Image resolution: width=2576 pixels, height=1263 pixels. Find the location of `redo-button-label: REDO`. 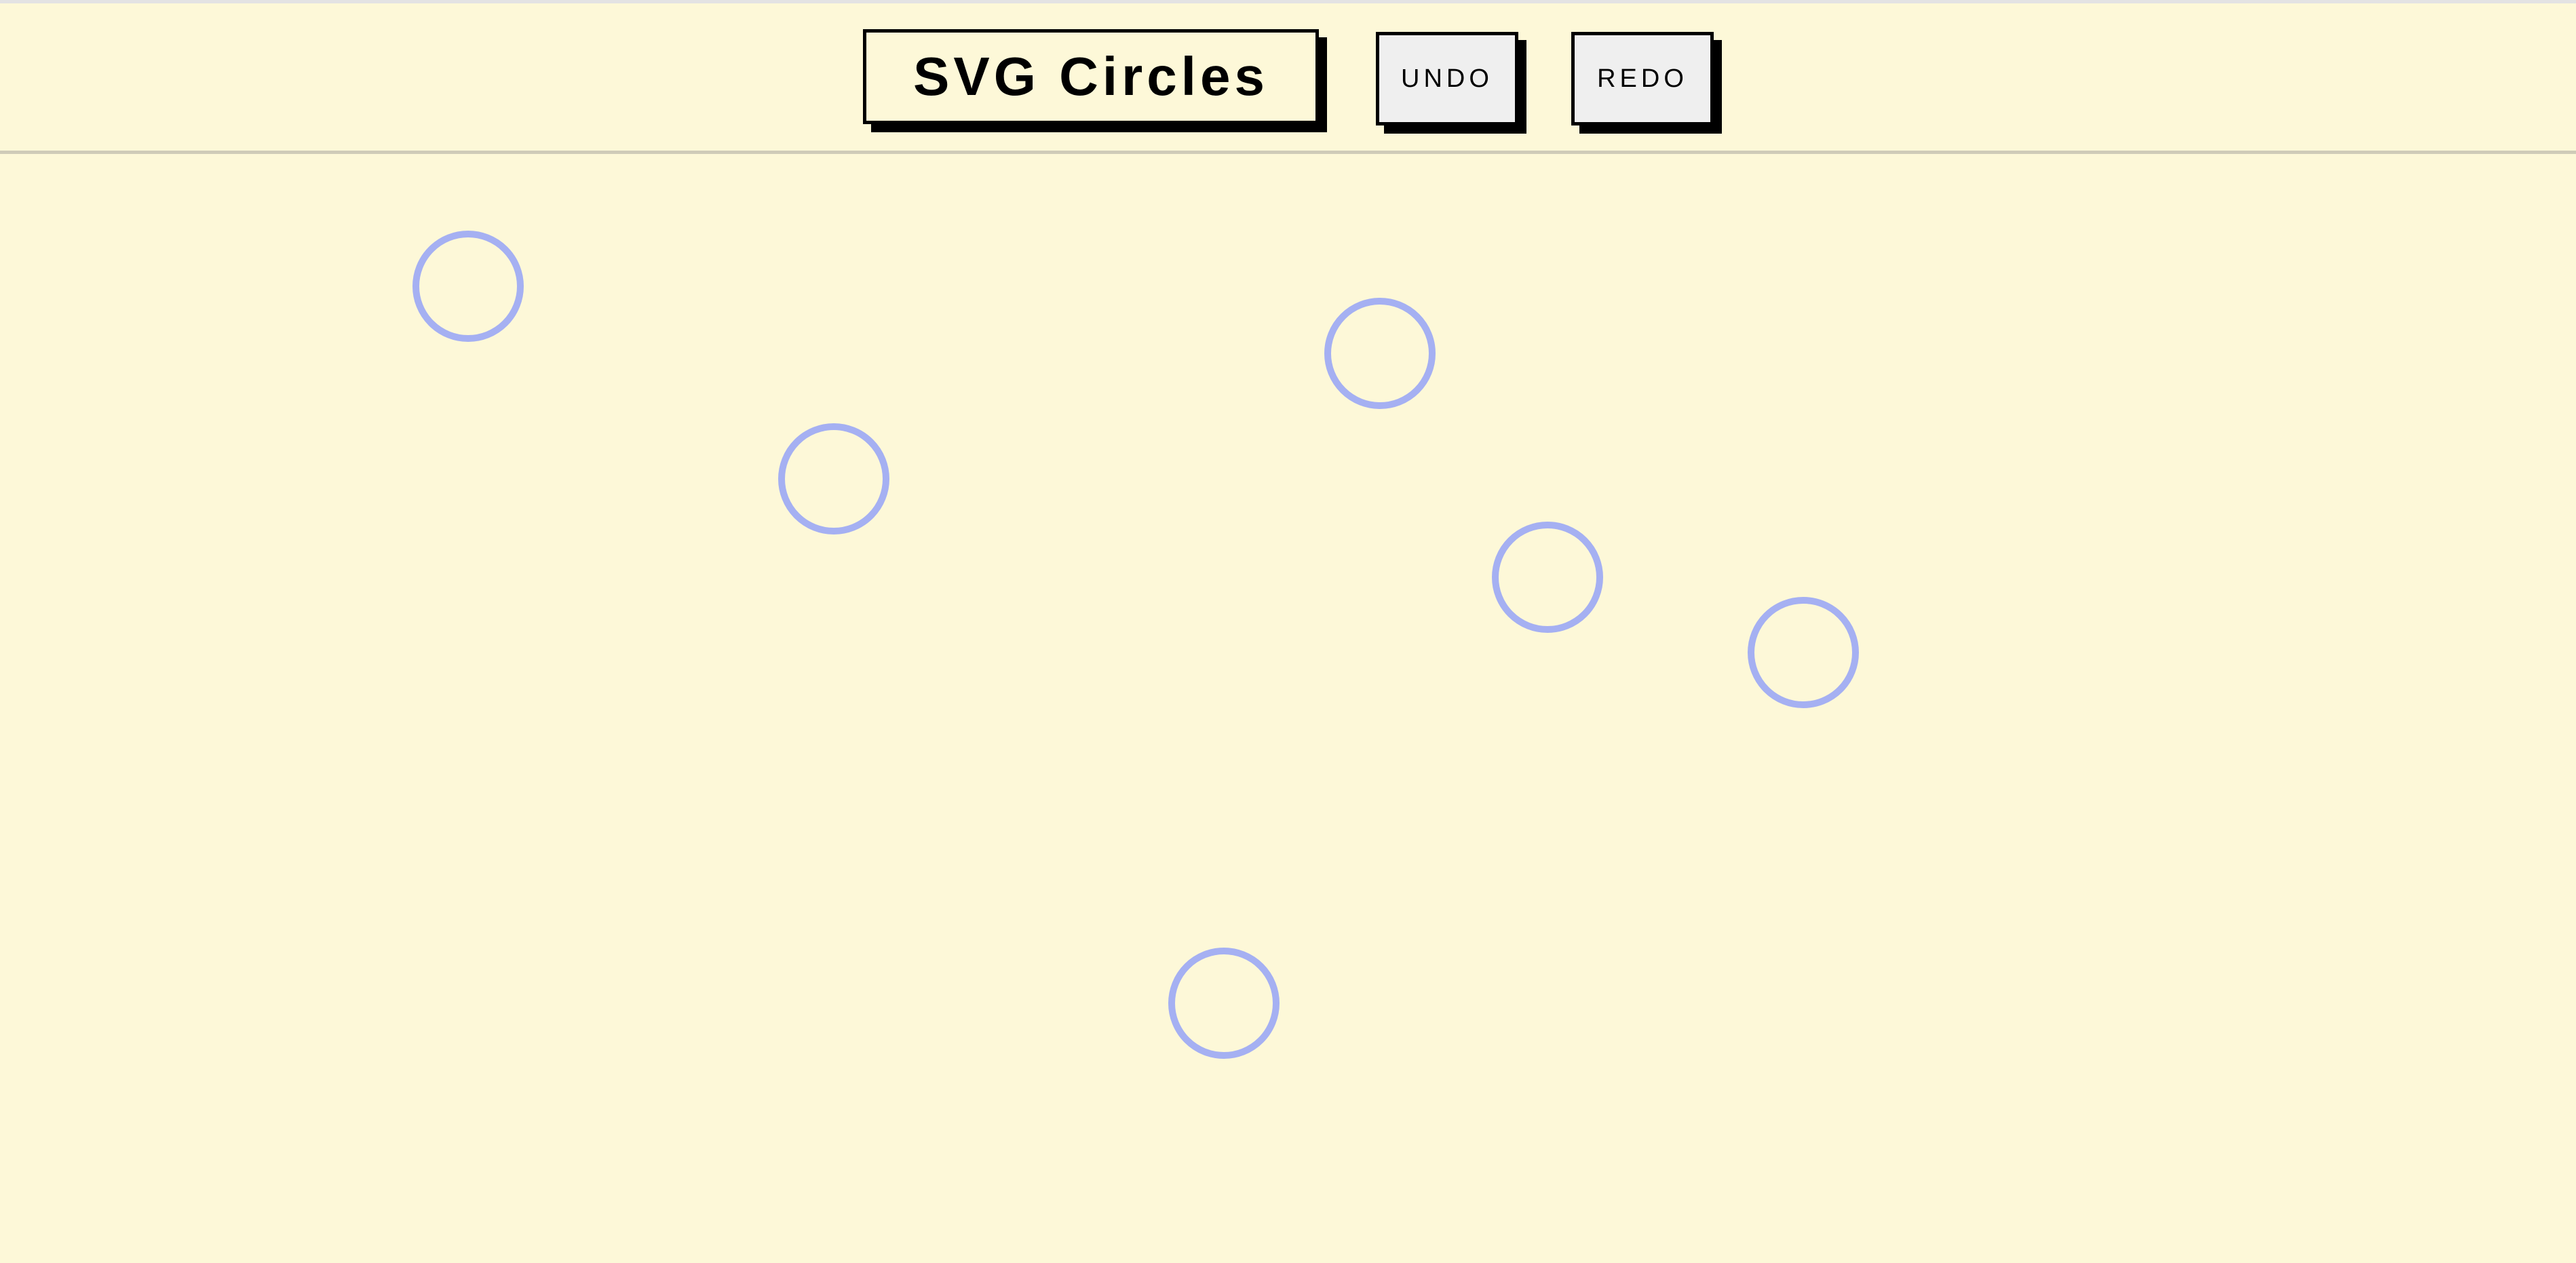

redo-button-label: REDO is located at coordinates (1642, 78).